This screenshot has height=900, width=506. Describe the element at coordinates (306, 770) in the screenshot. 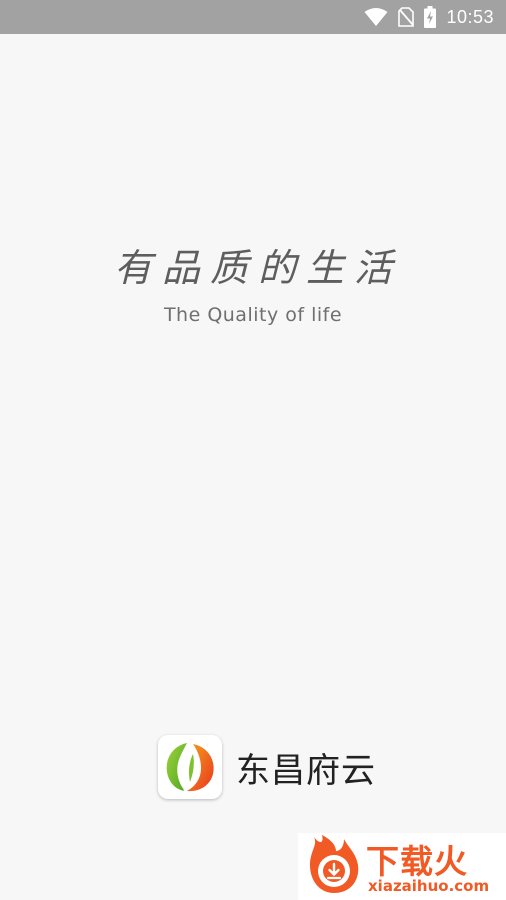

I see `app-name: 东昌府云` at that location.